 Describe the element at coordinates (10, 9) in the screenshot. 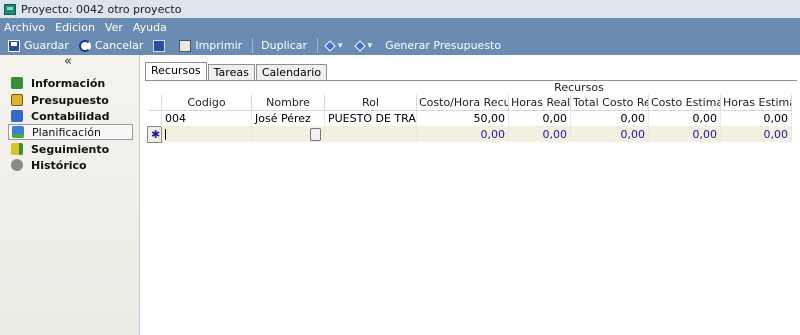

I see `app-icon` at that location.